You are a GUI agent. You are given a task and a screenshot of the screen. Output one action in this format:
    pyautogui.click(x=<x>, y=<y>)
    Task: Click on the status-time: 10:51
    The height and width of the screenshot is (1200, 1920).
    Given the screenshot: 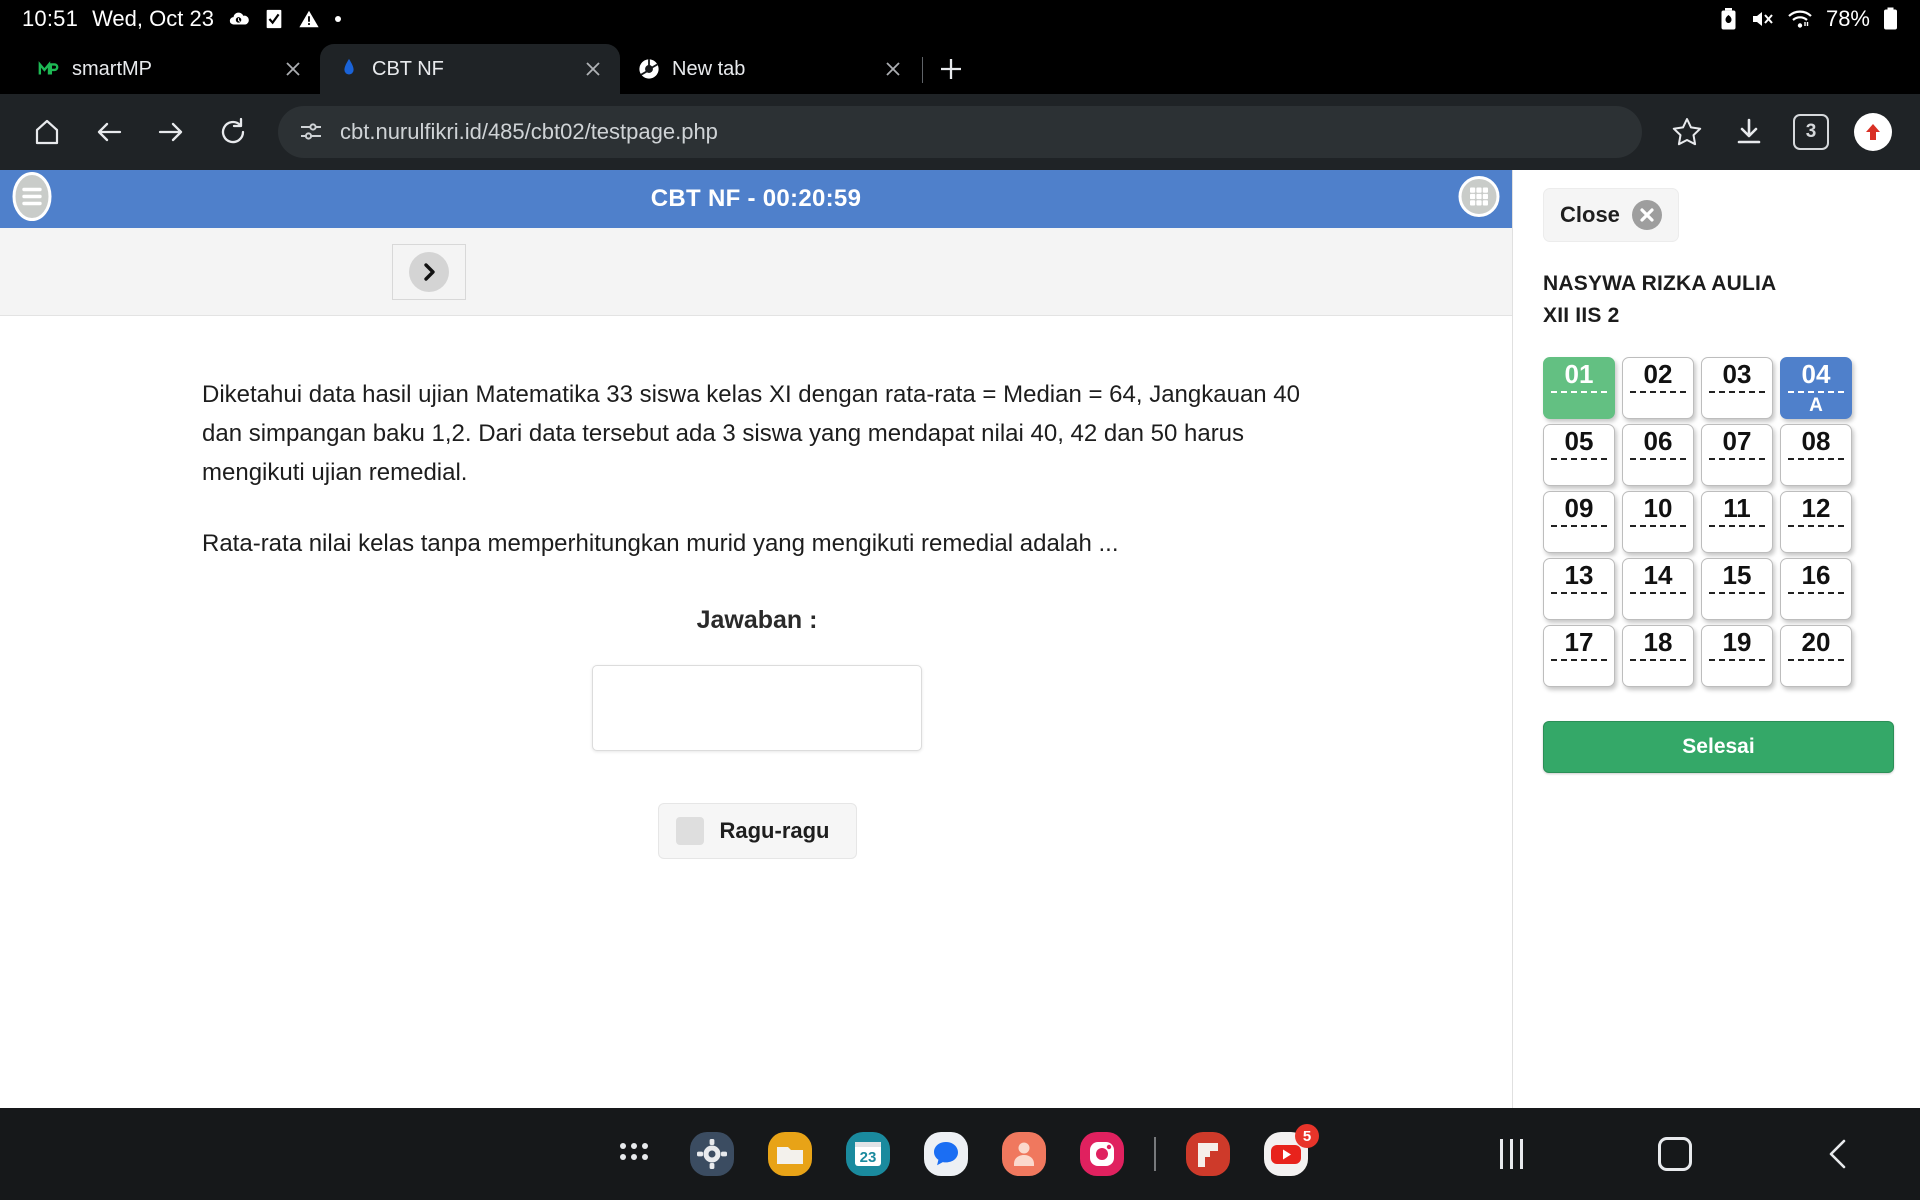 What is the action you would take?
    pyautogui.click(x=50, y=18)
    